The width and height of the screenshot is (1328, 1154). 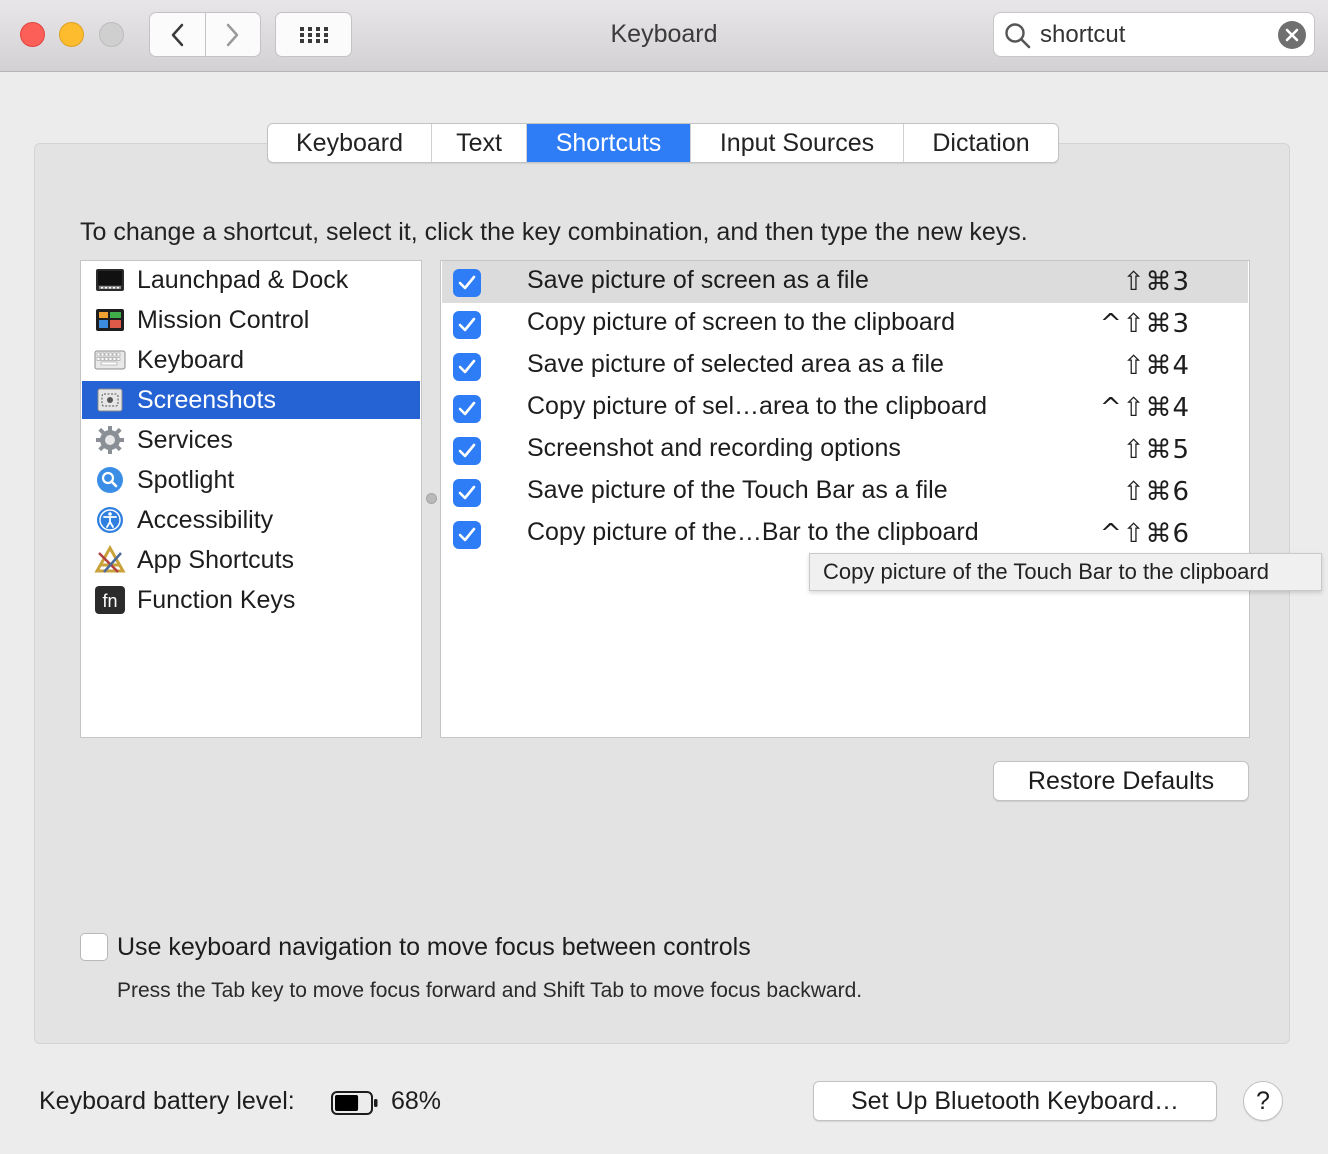 What do you see at coordinates (110, 360) in the screenshot?
I see `keyboard-icon` at bounding box center [110, 360].